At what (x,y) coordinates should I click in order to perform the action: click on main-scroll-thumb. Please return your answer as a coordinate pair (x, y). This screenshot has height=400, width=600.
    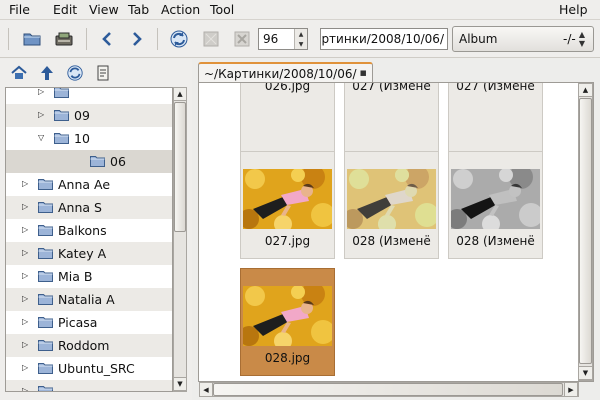
    Looking at the image, I should click on (585, 231).